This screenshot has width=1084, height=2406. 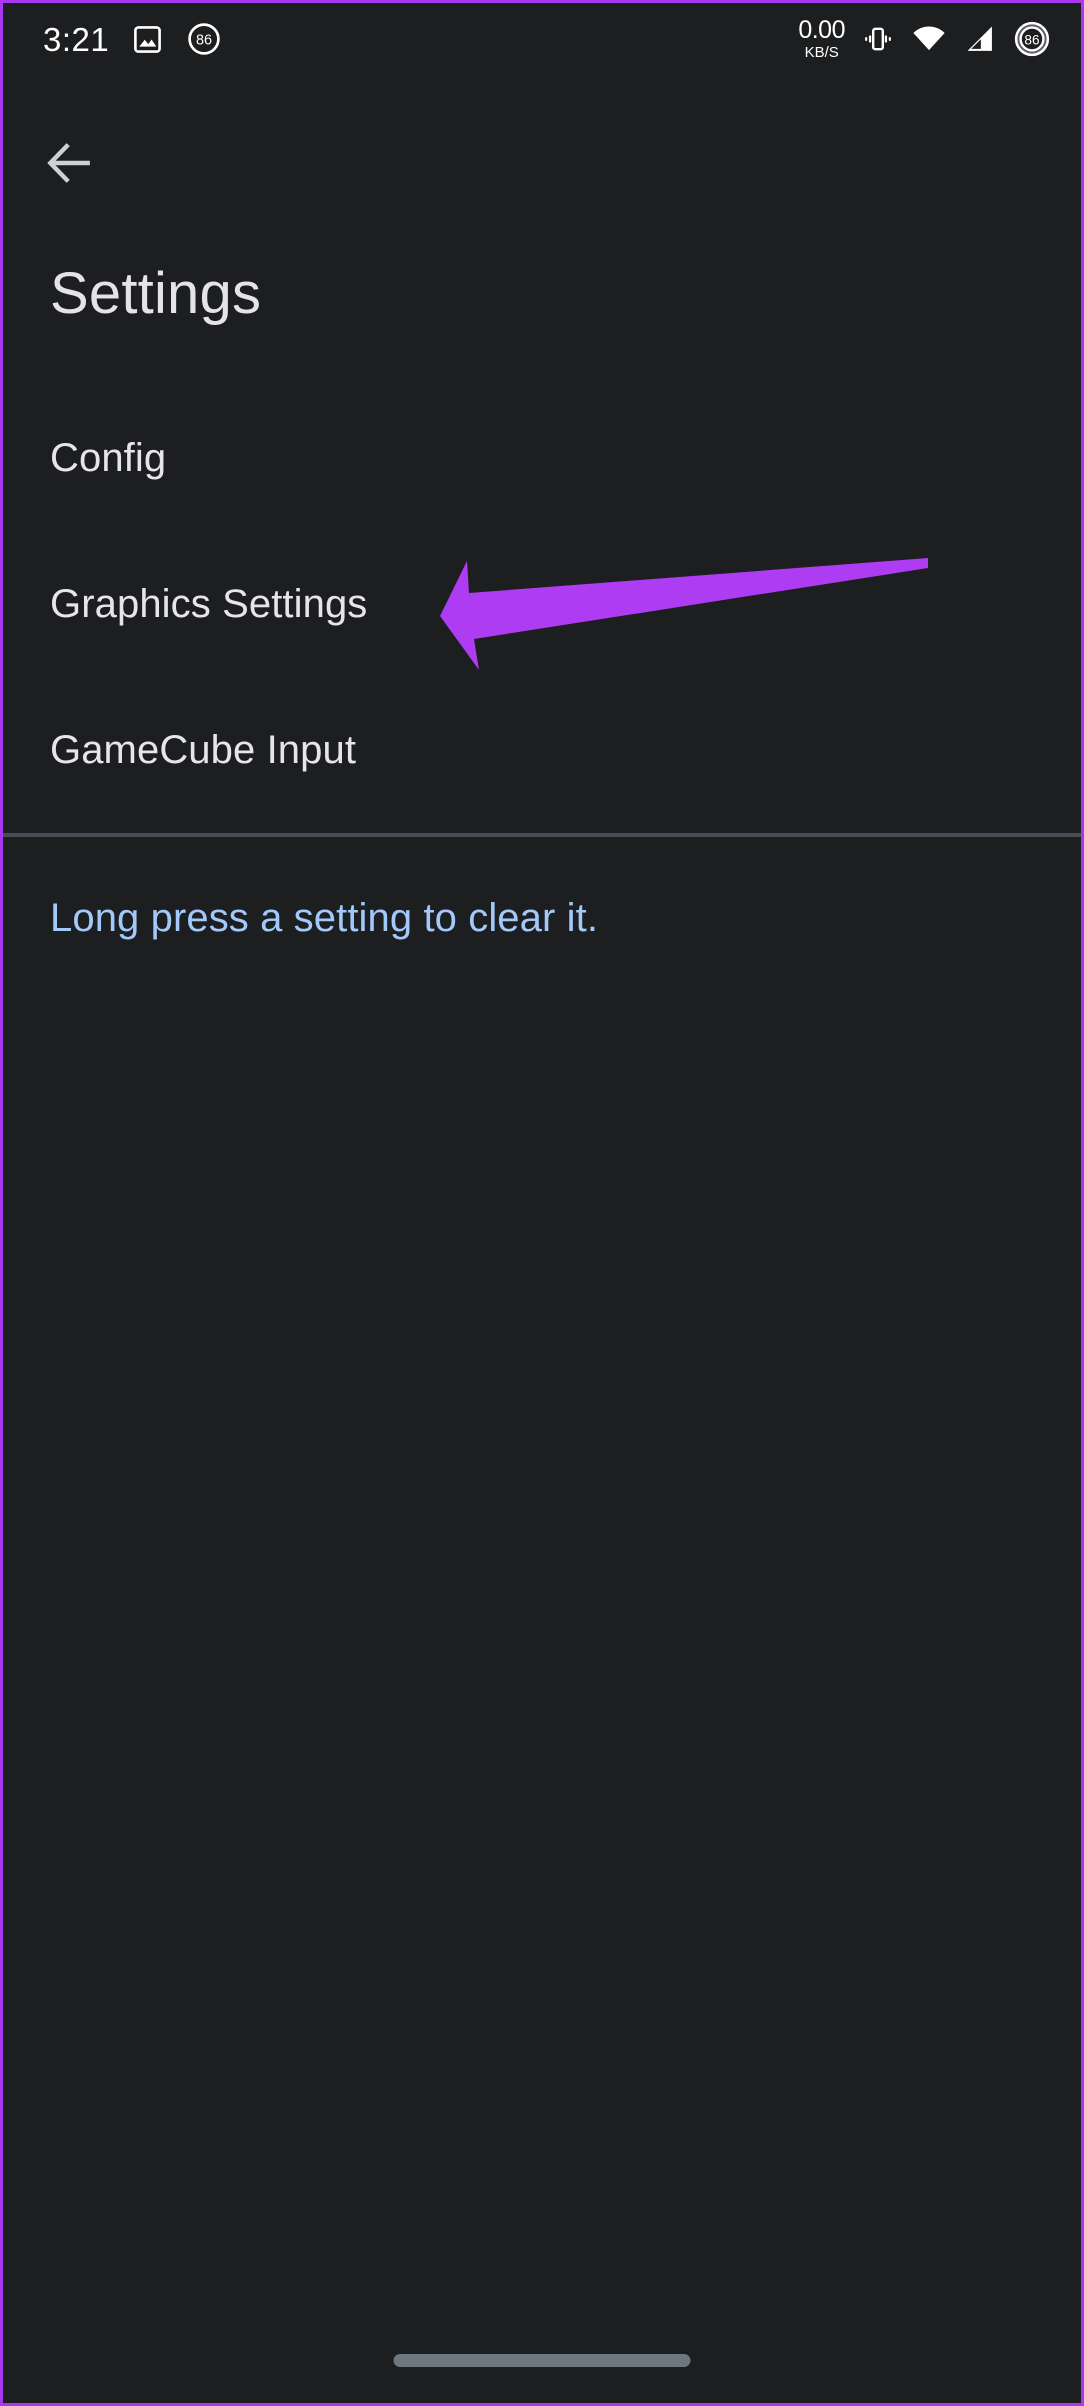 What do you see at coordinates (821, 30) in the screenshot?
I see `network-speed-value: 0.00` at bounding box center [821, 30].